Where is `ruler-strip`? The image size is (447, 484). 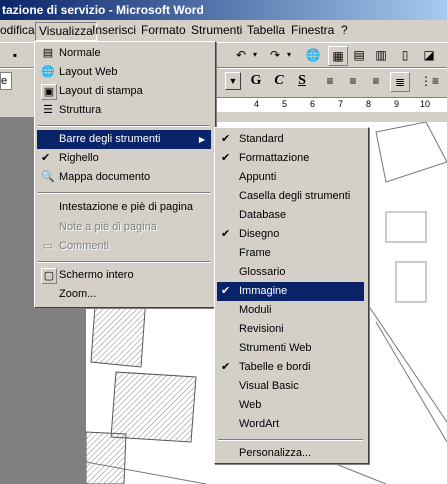
ruler-strip is located at coordinates (329, 104).